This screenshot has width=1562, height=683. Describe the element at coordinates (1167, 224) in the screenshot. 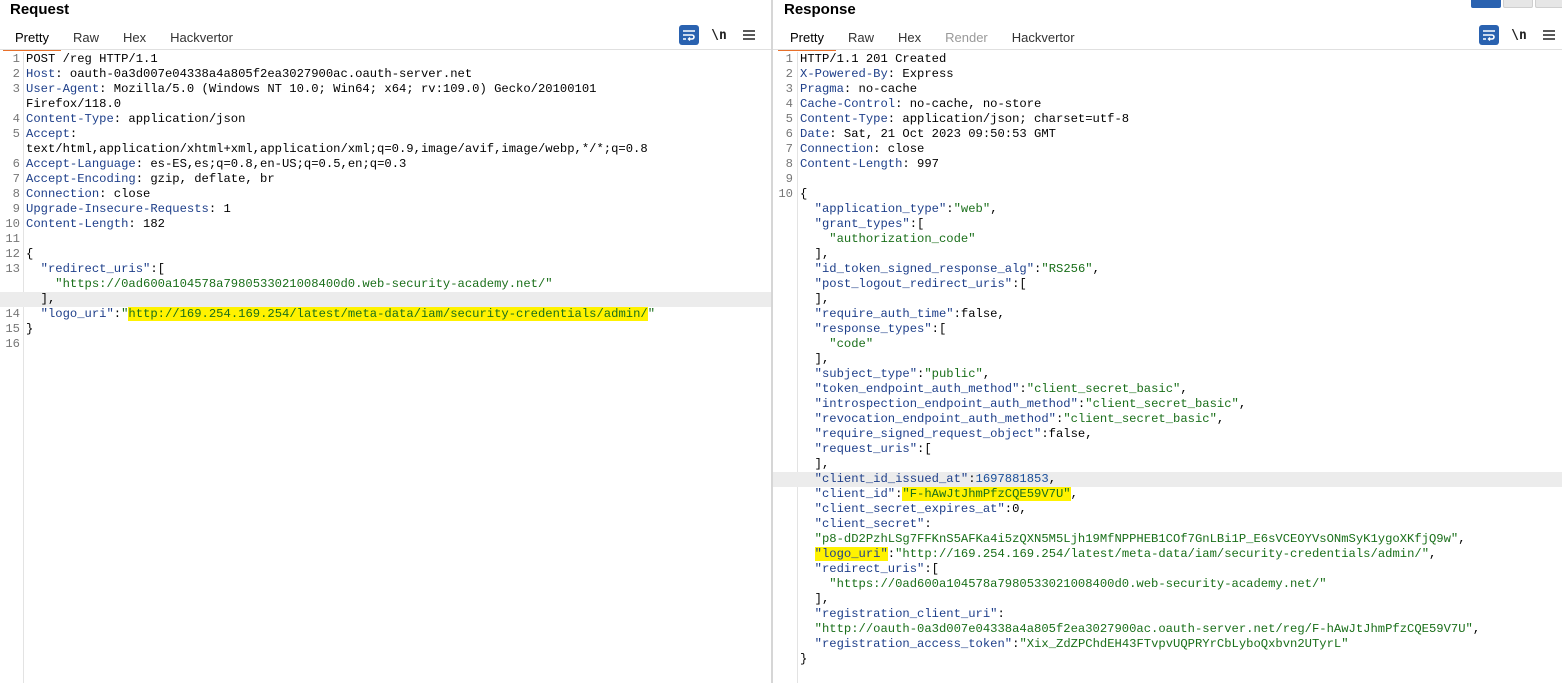

I see `code-line: "grant_types":[` at that location.